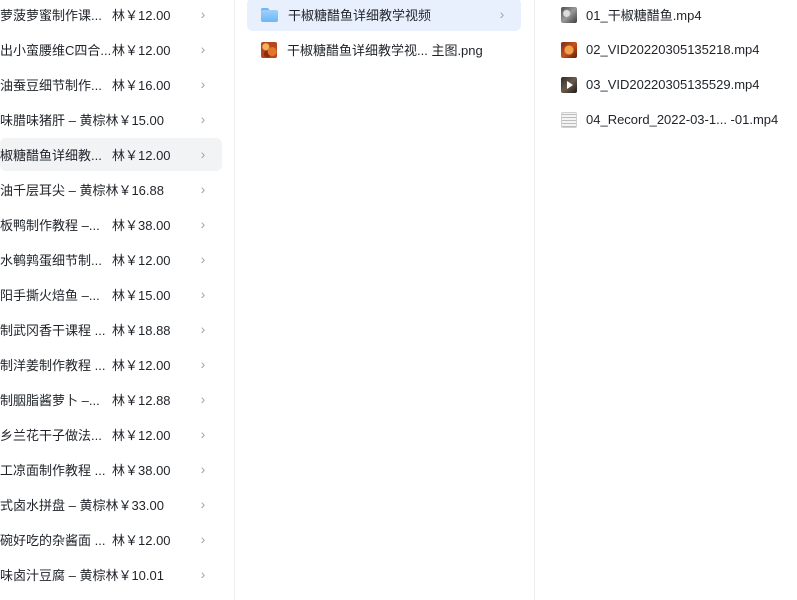 The height and width of the screenshot is (600, 797). Describe the element at coordinates (111, 154) in the screenshot. I see `list-item-selected: 椒糖醋鱼详细教... 林￥12.00 ›` at that location.